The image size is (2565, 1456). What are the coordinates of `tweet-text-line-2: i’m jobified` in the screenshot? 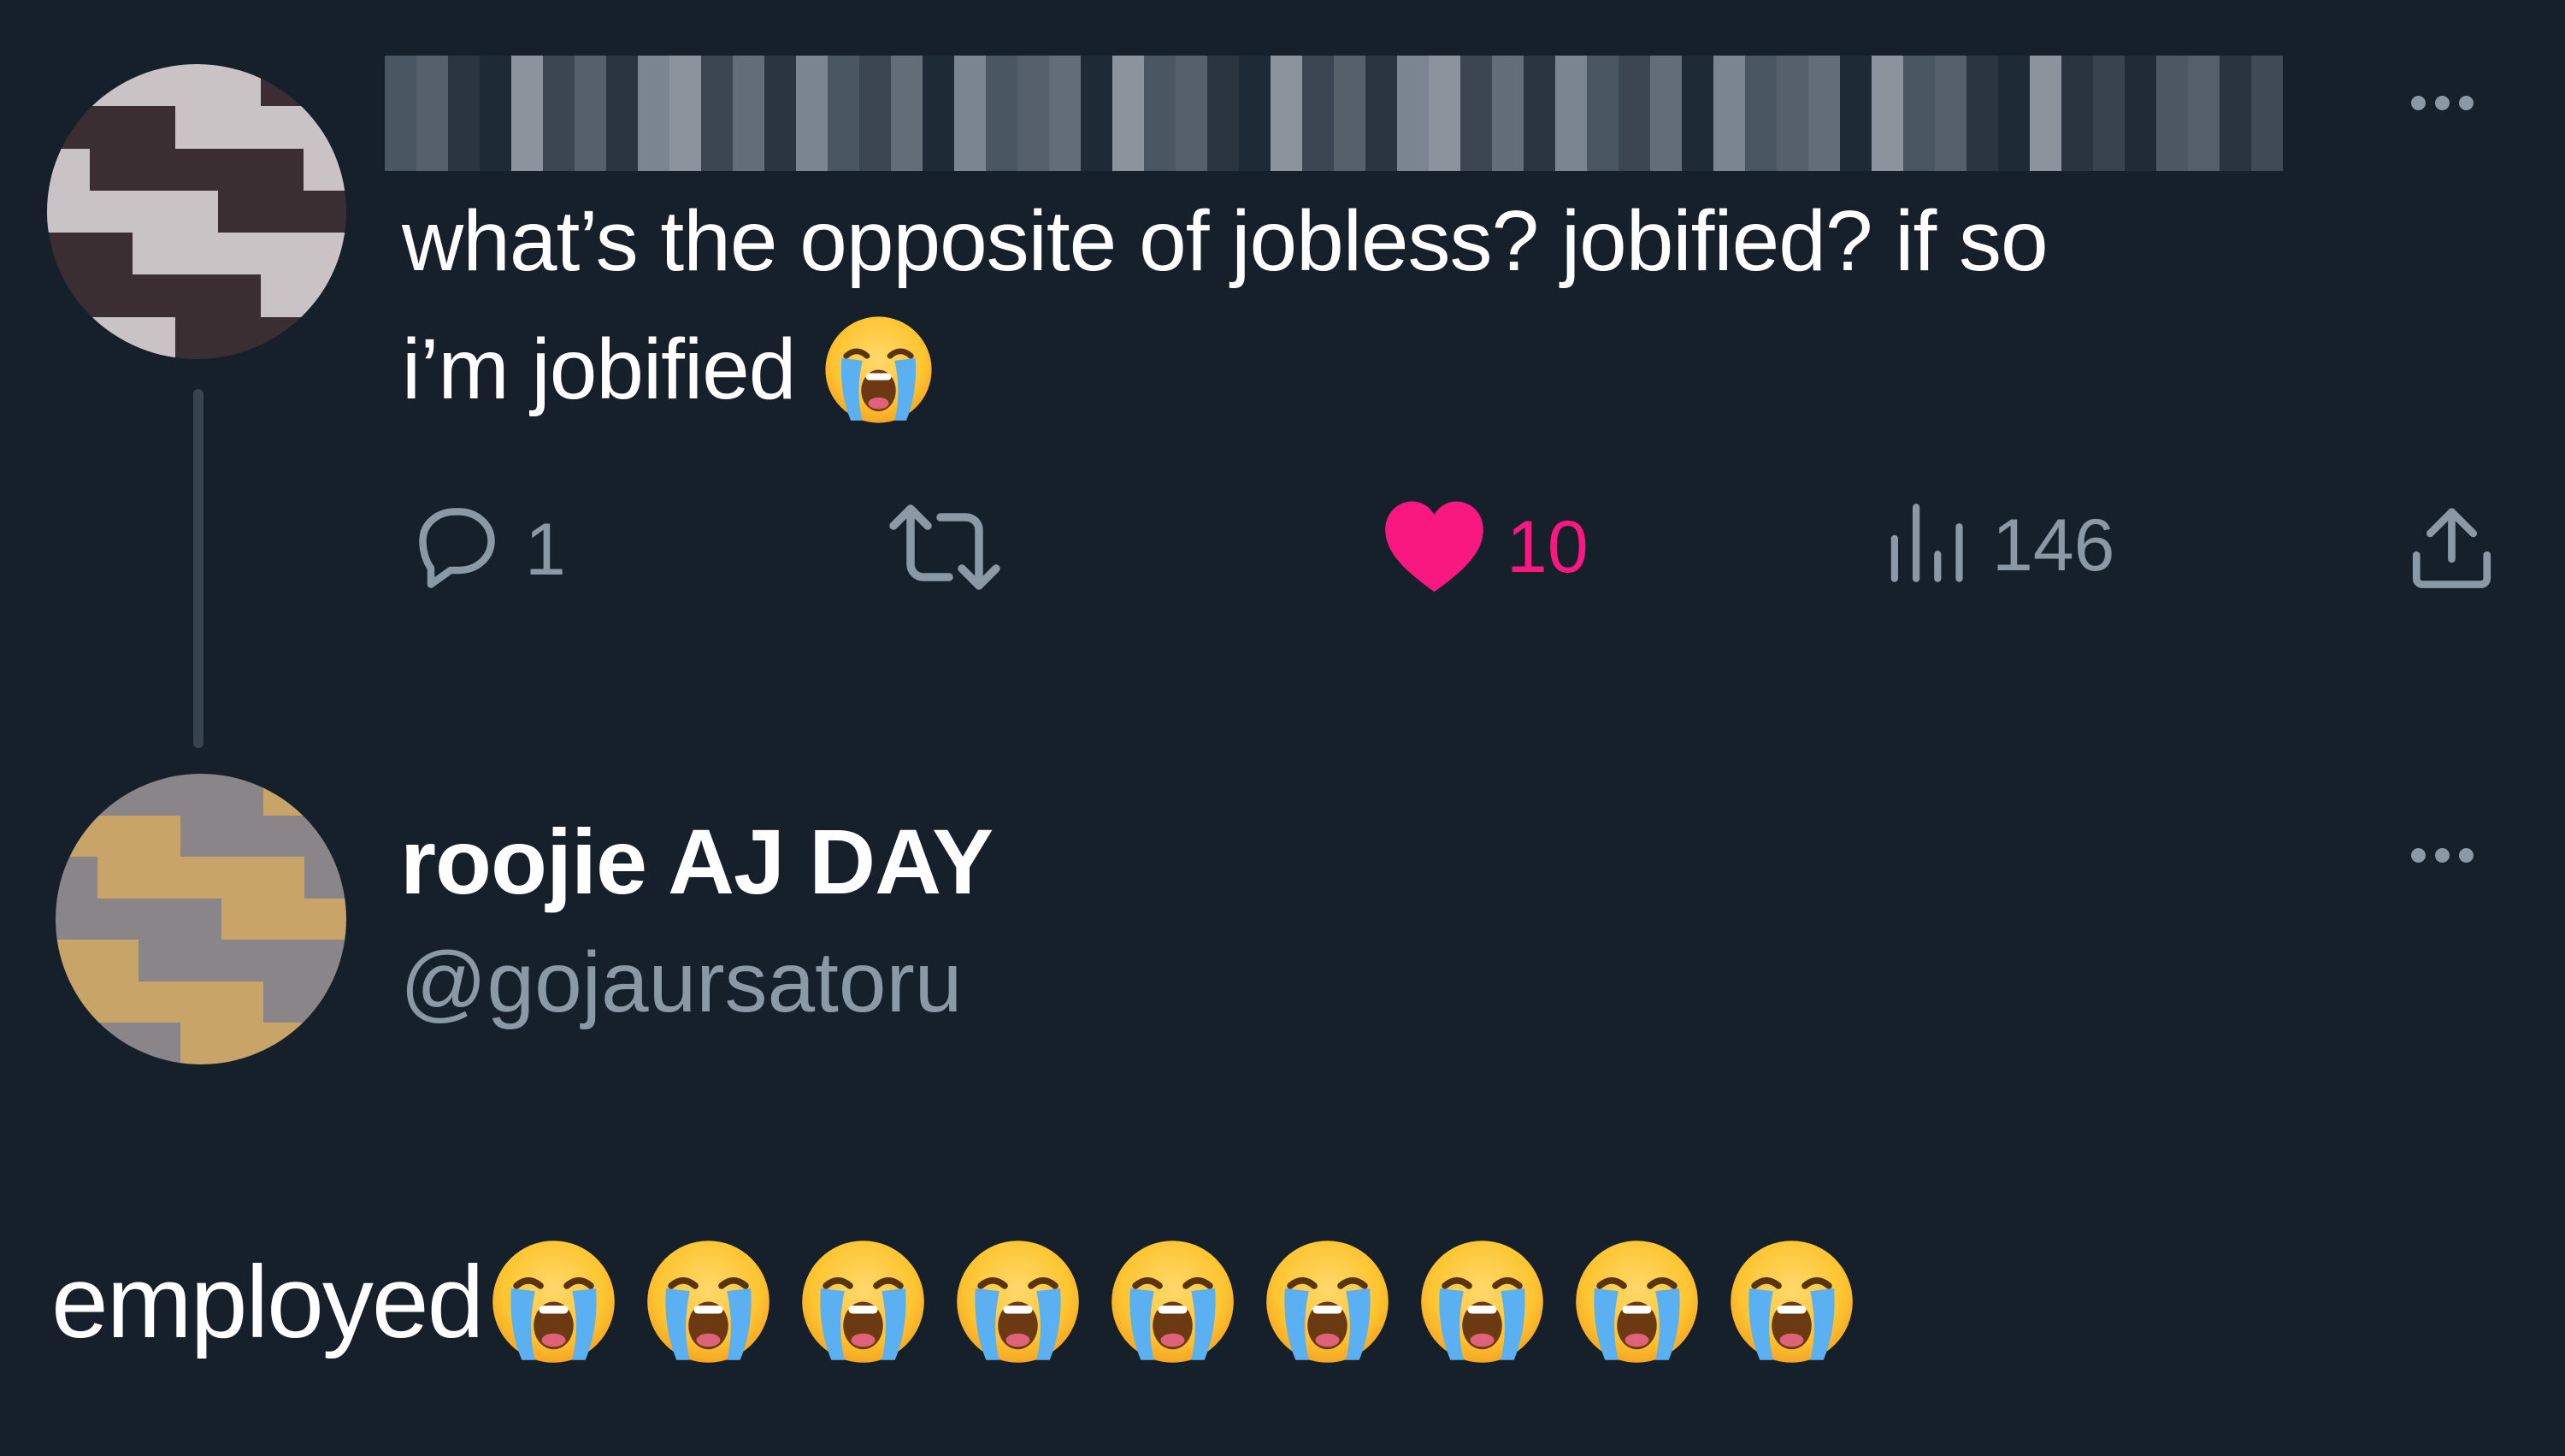 It's located at (669, 369).